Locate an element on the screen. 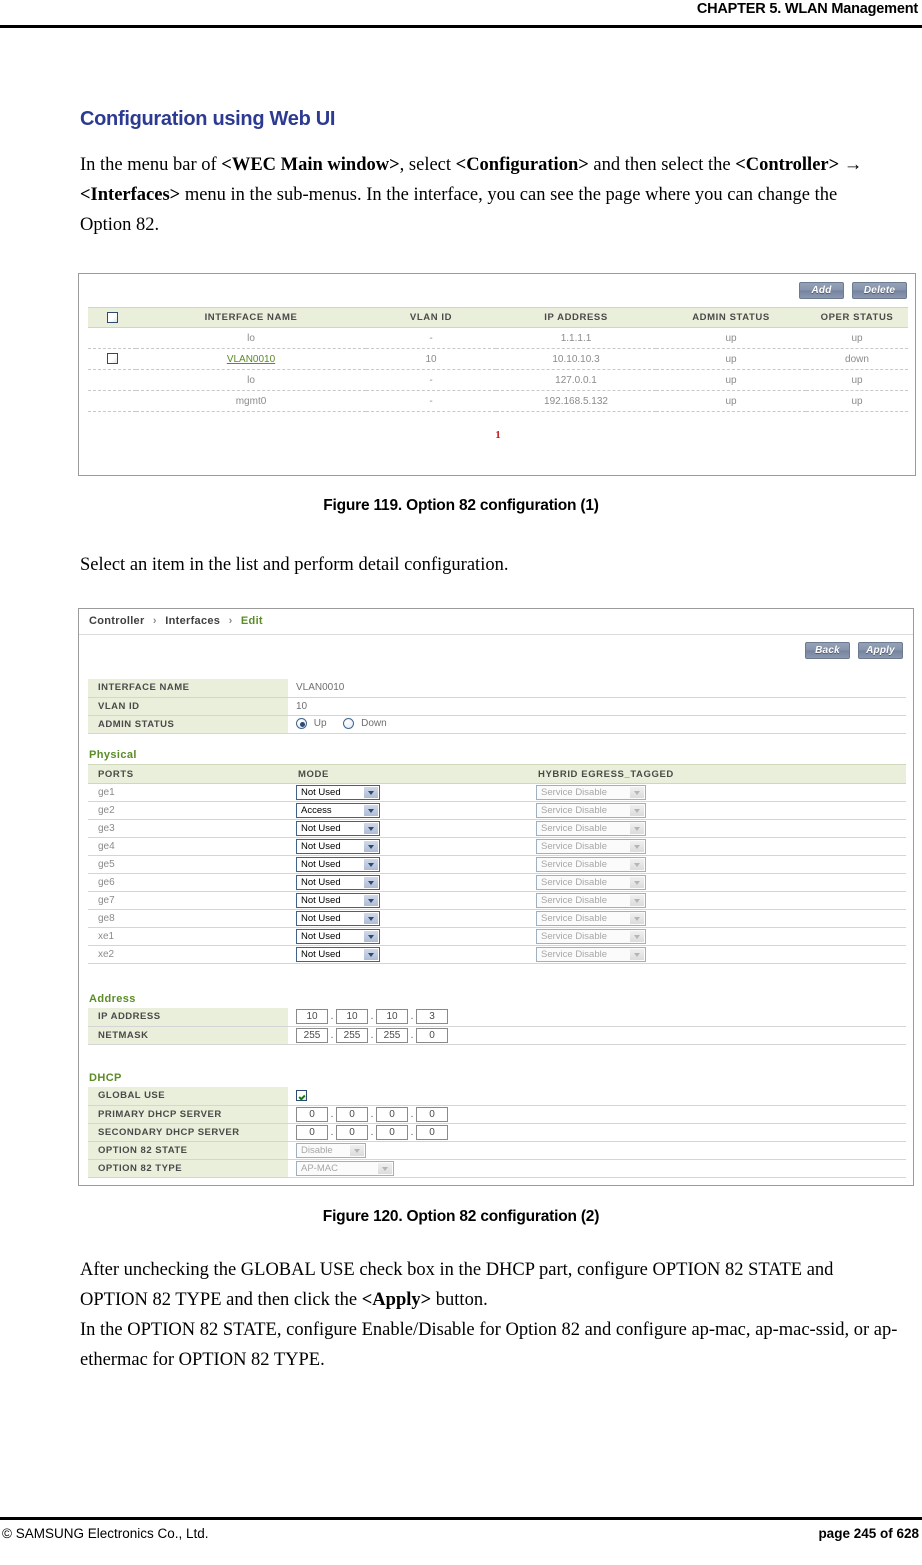 This screenshot has height=1565, width=922. netmask-octet-3: 255 is located at coordinates (392, 1035).